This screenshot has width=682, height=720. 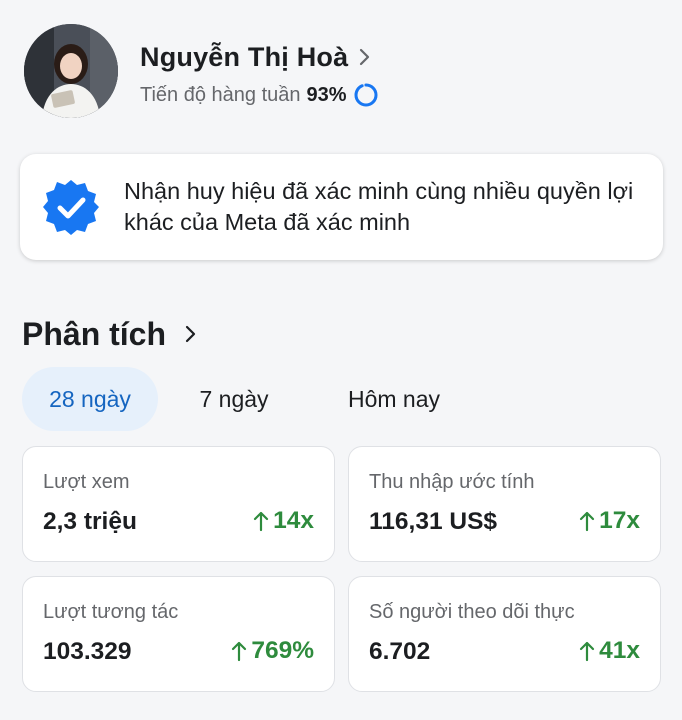 What do you see at coordinates (178, 634) in the screenshot?
I see `stat-card-engagements: Lượt tương tác 103.329 769%` at bounding box center [178, 634].